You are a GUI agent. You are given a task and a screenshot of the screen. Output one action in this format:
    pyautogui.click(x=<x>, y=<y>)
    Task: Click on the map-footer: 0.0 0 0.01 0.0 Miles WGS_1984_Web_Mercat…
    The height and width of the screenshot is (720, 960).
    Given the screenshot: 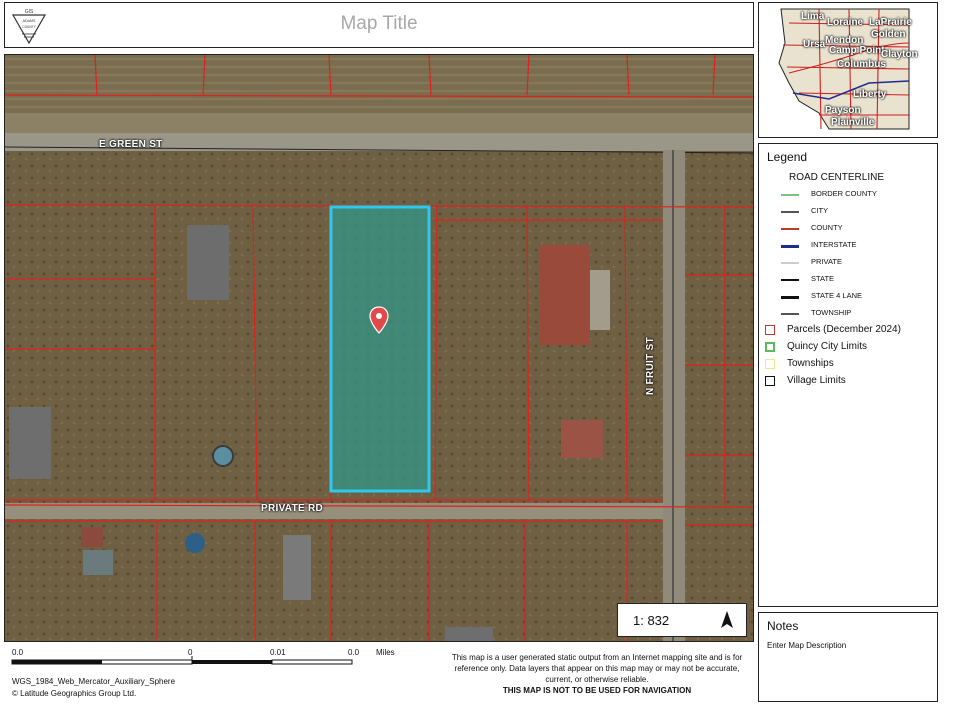 What is the action you would take?
    pyautogui.click(x=379, y=672)
    